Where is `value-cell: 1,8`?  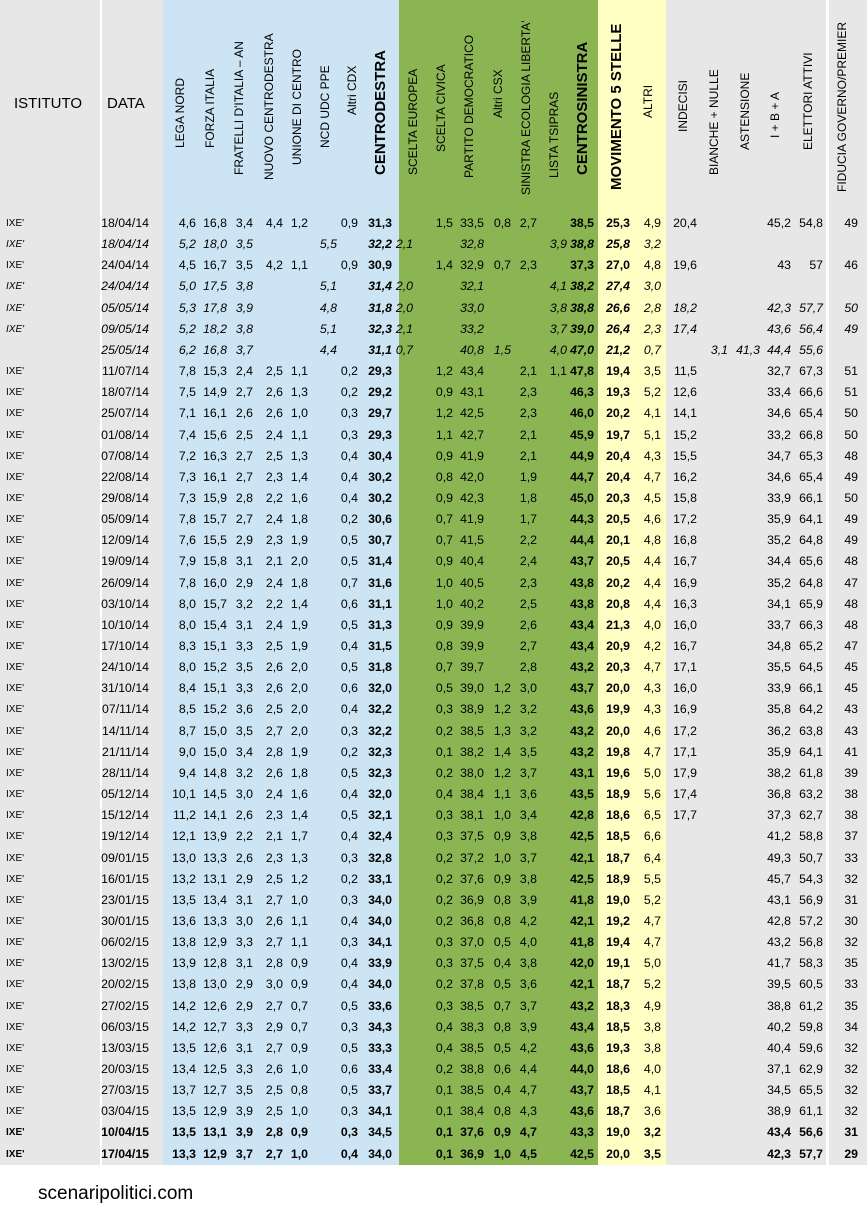 value-cell: 1,8 is located at coordinates (299, 582).